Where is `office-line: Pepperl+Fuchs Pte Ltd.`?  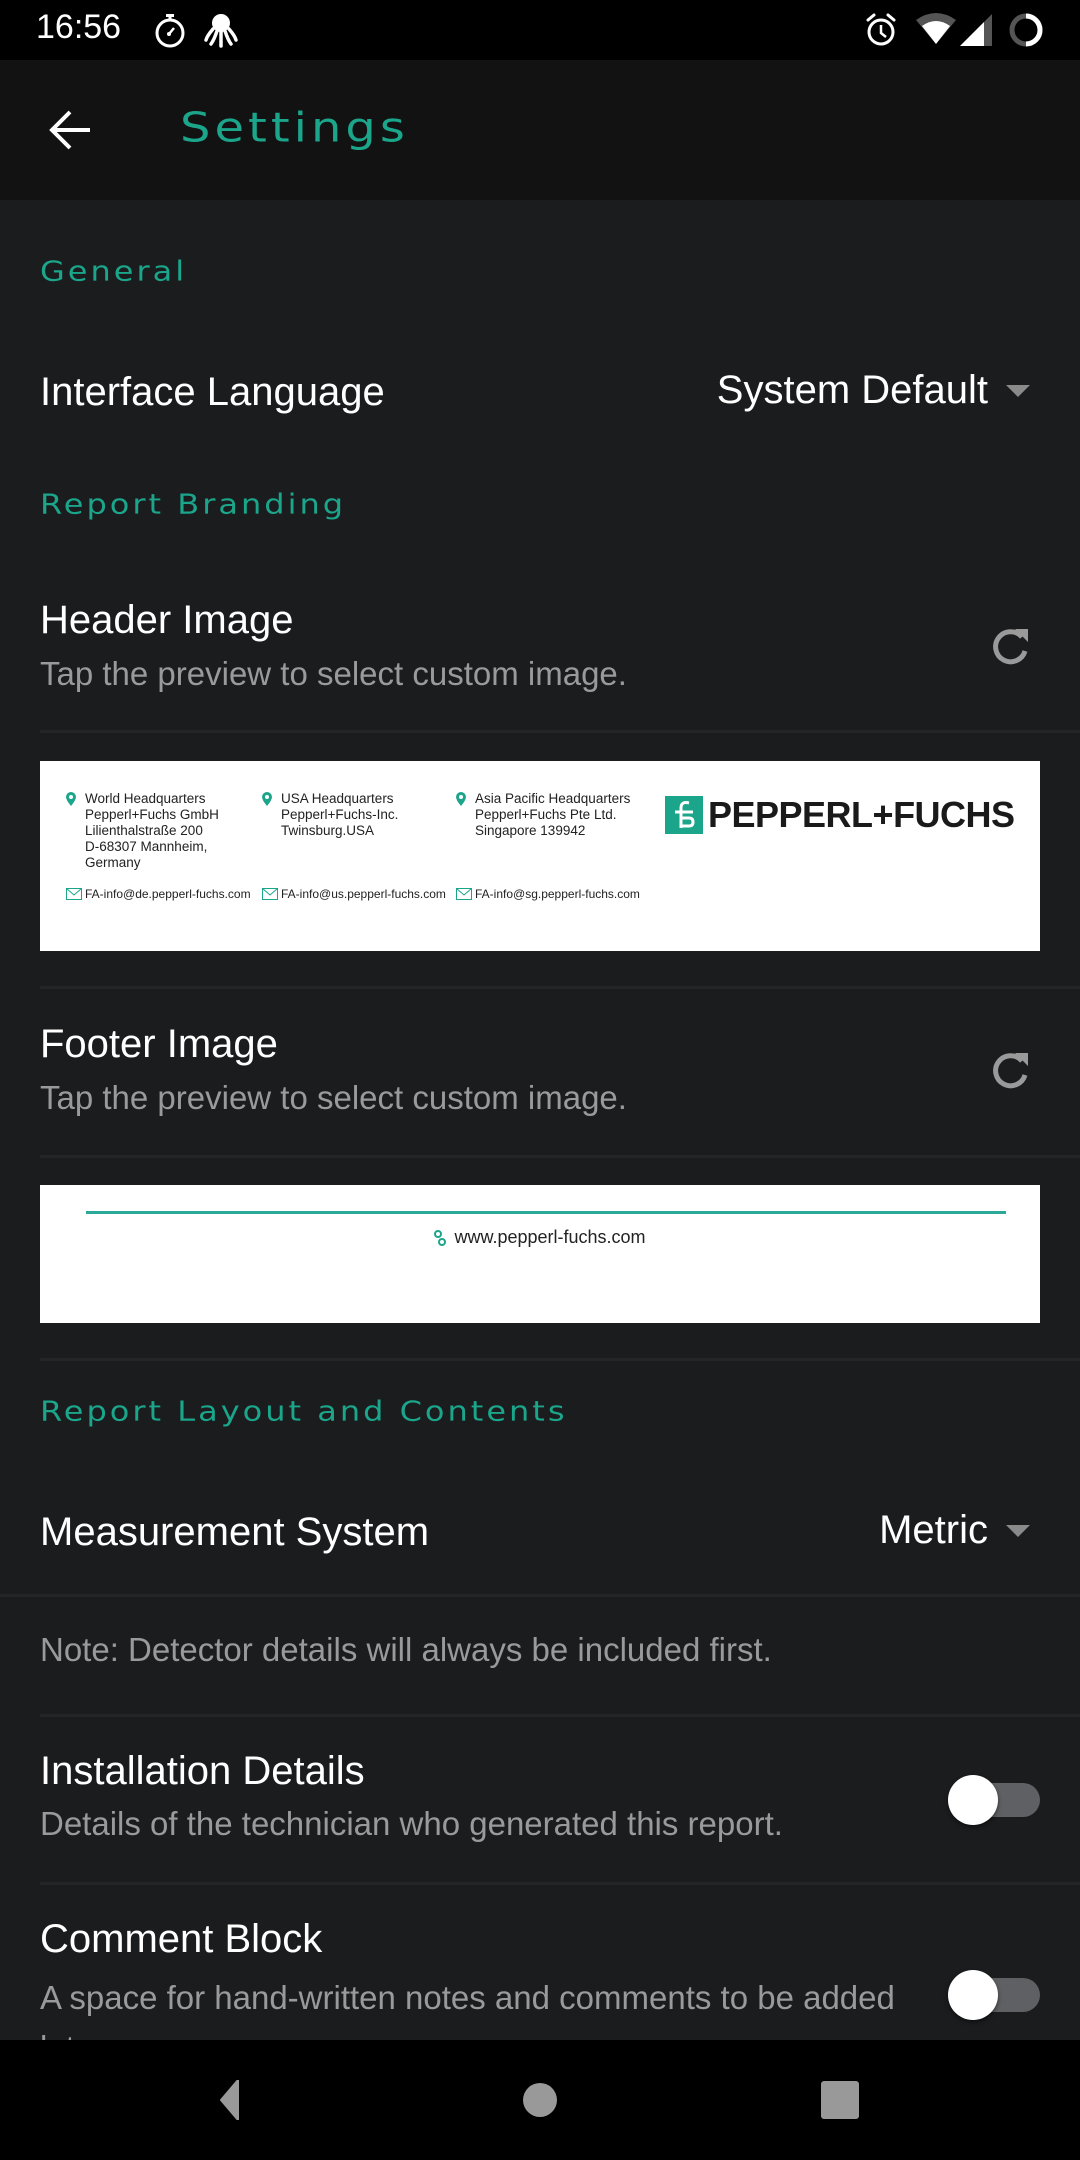 office-line: Pepperl+Fuchs Pte Ltd. is located at coordinates (546, 814).